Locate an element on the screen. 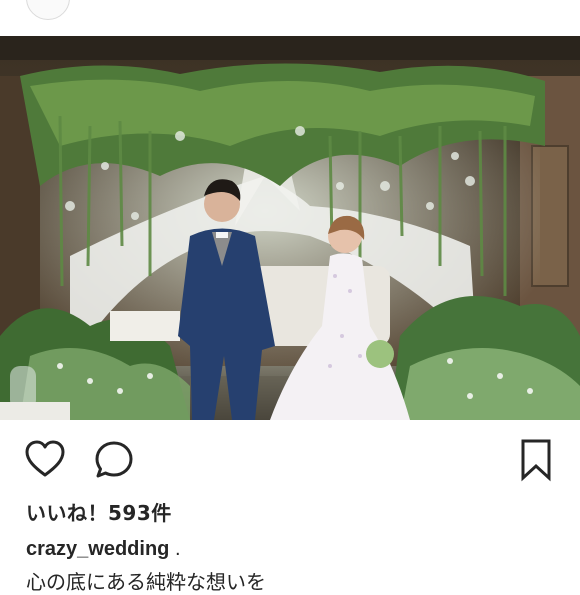 Image resolution: width=580 pixels, height=595 pixels. header-username: crazy_wedding is located at coordinates (164, 4).